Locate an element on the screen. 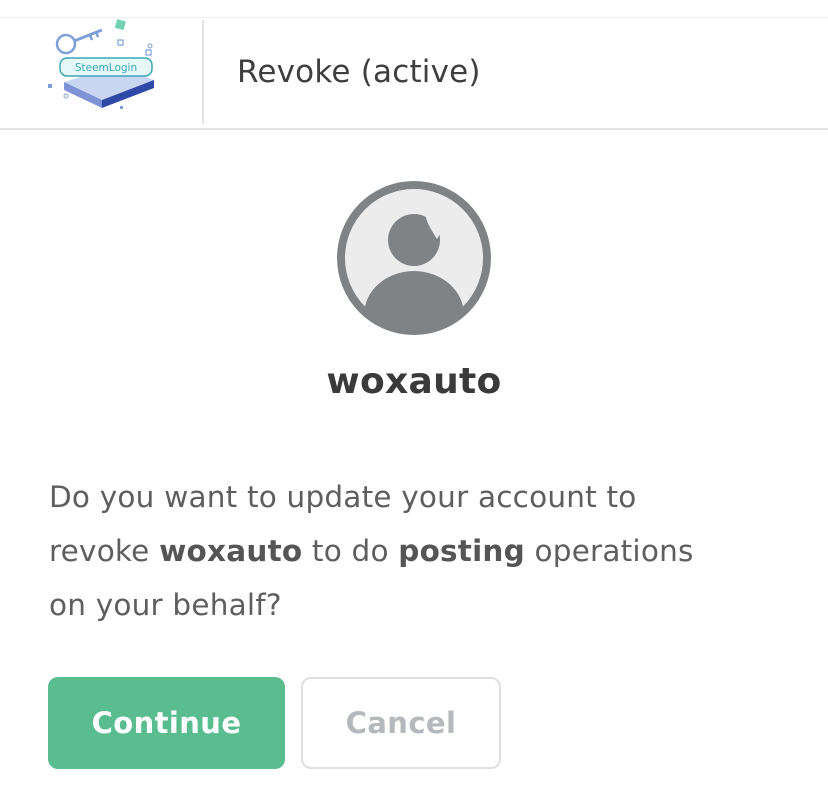 This screenshot has height=796, width=828. logo-wordmark: SteemLogin is located at coordinates (106, 68).